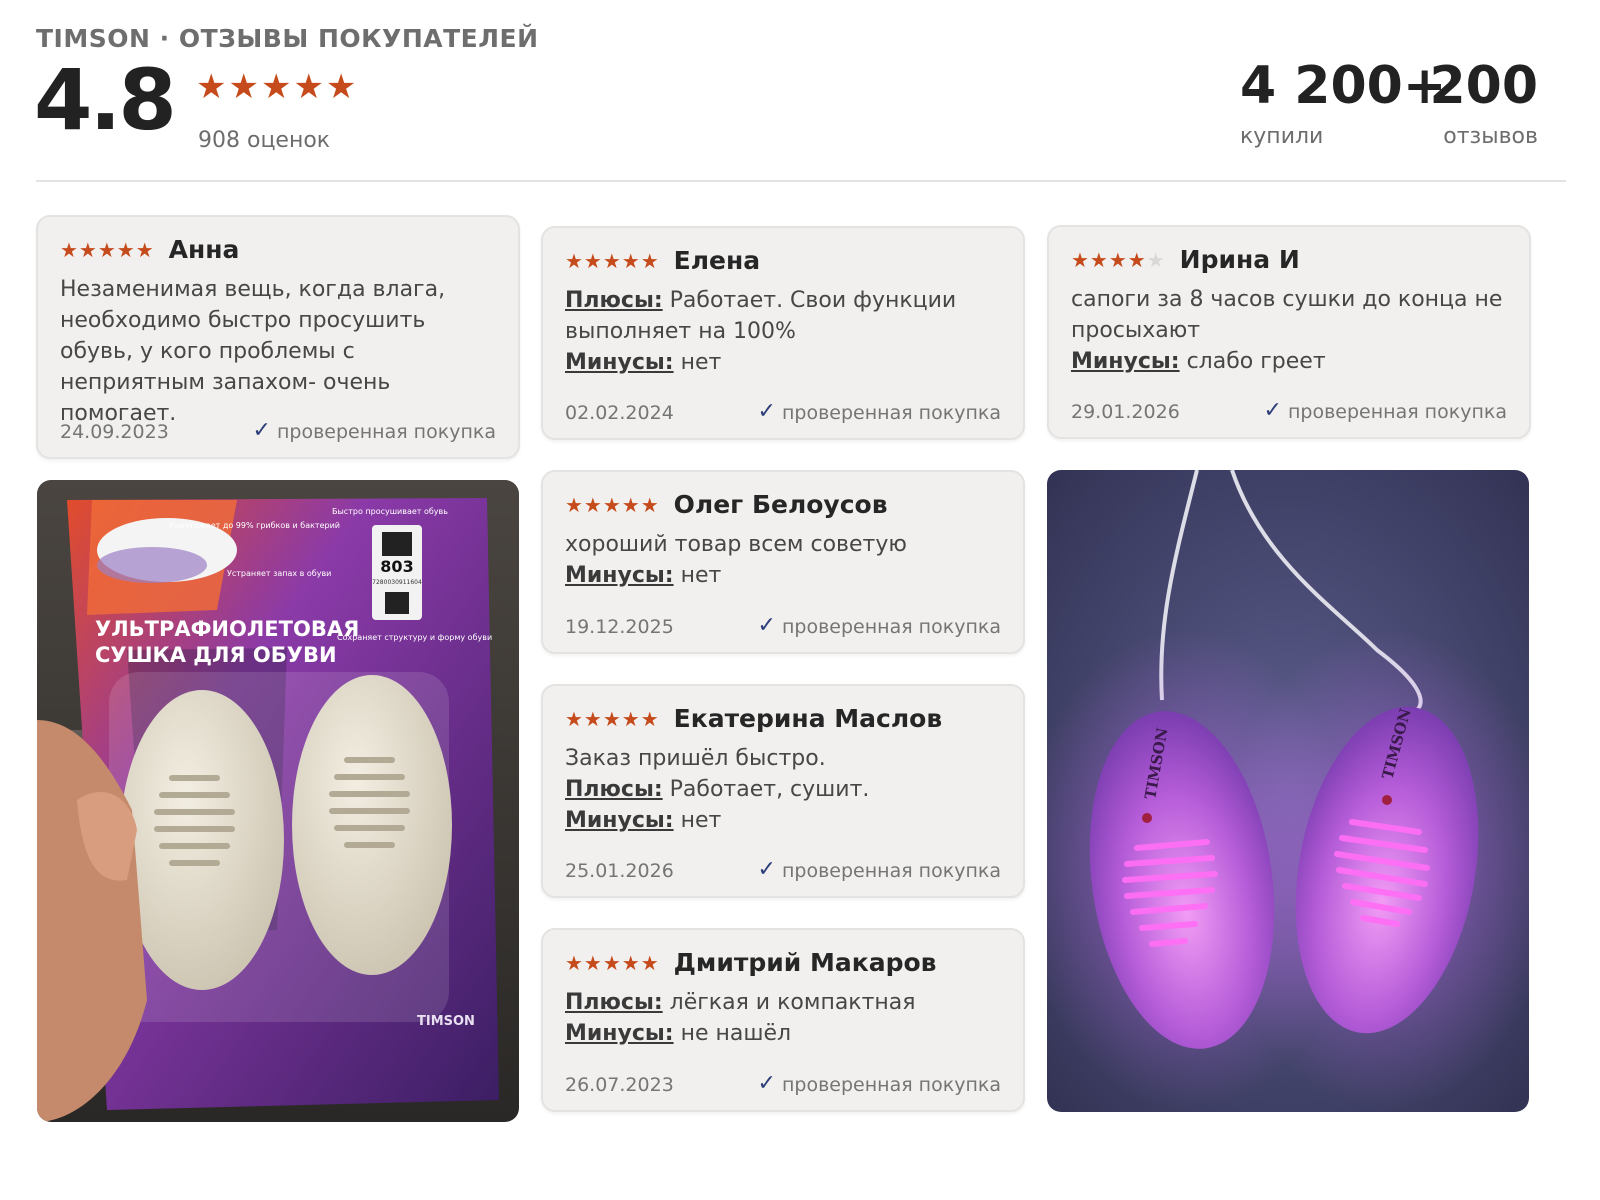 The height and width of the screenshot is (1200, 1600). I want to click on sticker-number: 803, so click(396, 566).